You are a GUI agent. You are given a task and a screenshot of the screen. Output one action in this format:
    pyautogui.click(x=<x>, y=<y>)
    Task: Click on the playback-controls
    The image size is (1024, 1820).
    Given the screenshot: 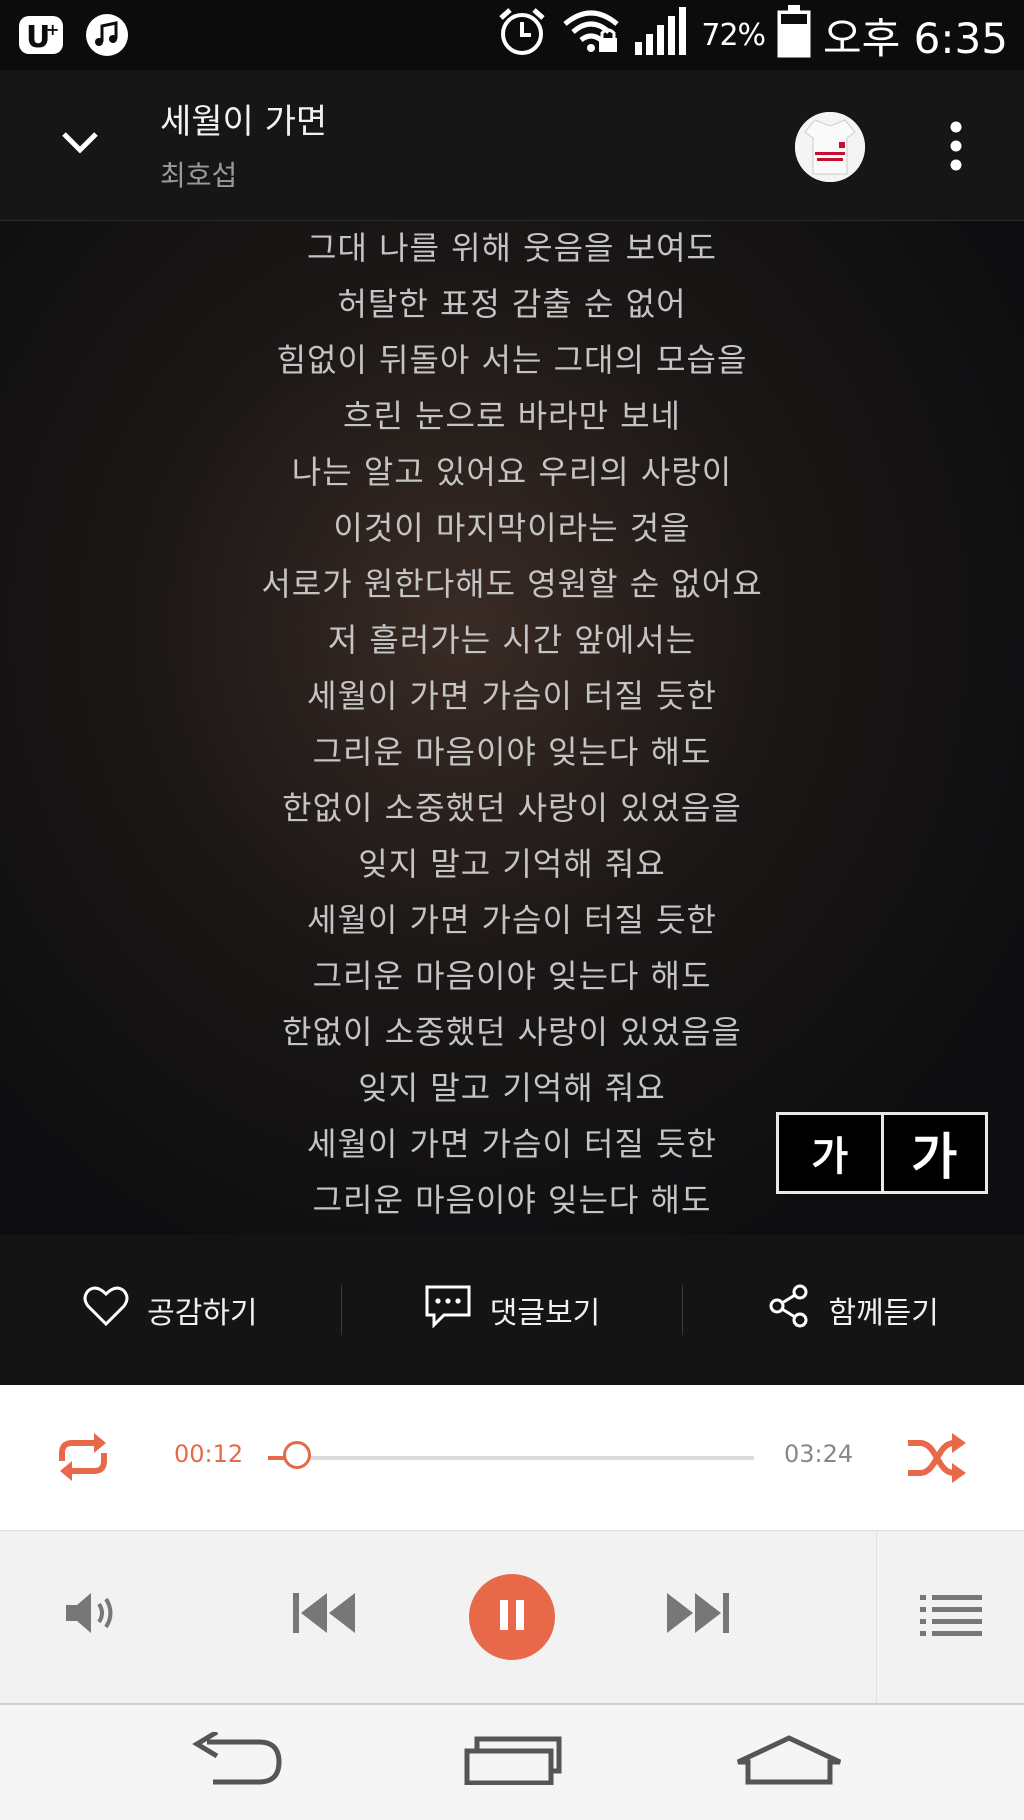 What is the action you would take?
    pyautogui.click(x=512, y=1618)
    